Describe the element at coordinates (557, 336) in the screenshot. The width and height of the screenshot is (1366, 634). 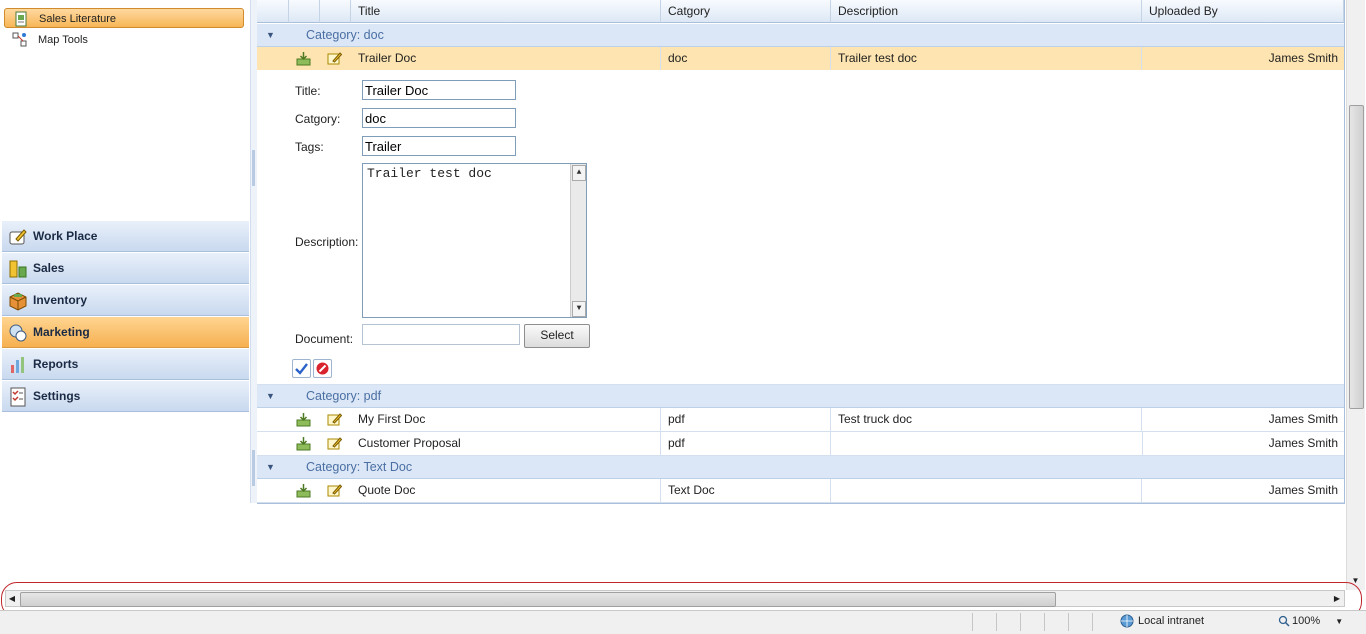
I see `select-button: Select` at that location.